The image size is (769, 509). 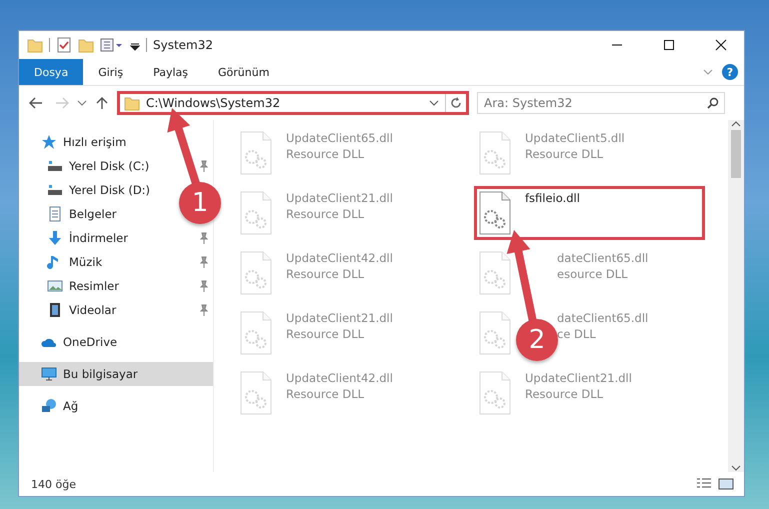 What do you see at coordinates (70, 406) in the screenshot?
I see `sidebar-item-label: Ağ` at bounding box center [70, 406].